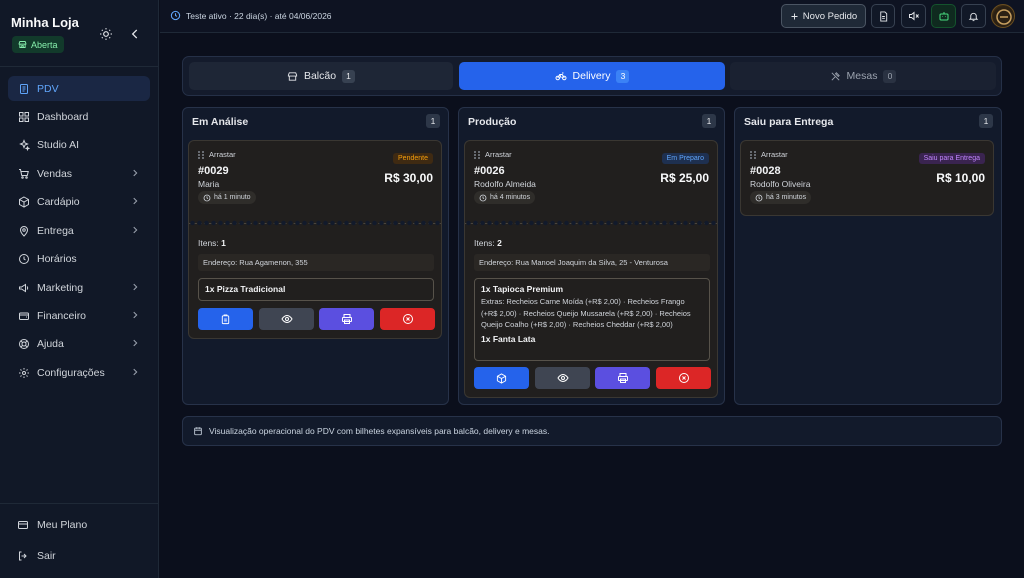  What do you see at coordinates (62, 525) in the screenshot?
I see `my-plan-label: Meu Plano` at bounding box center [62, 525].